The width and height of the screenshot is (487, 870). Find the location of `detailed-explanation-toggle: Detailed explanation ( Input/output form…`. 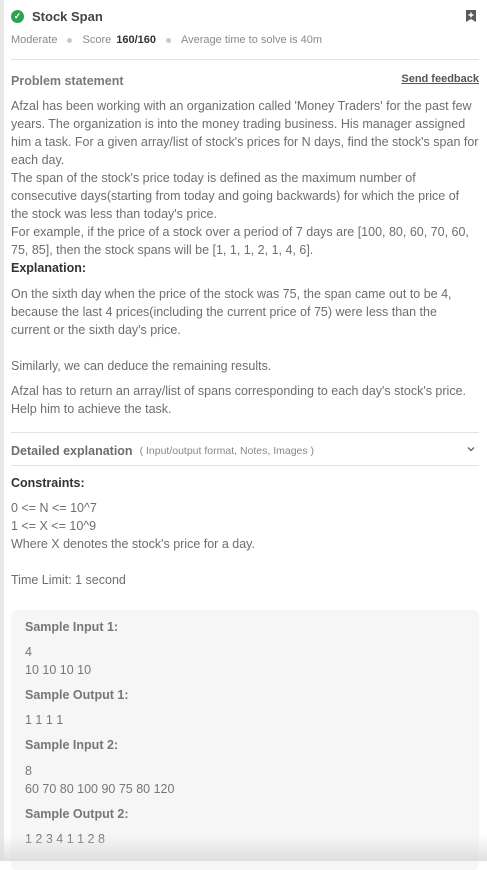

detailed-explanation-toggle: Detailed explanation ( Input/output form… is located at coordinates (245, 451).